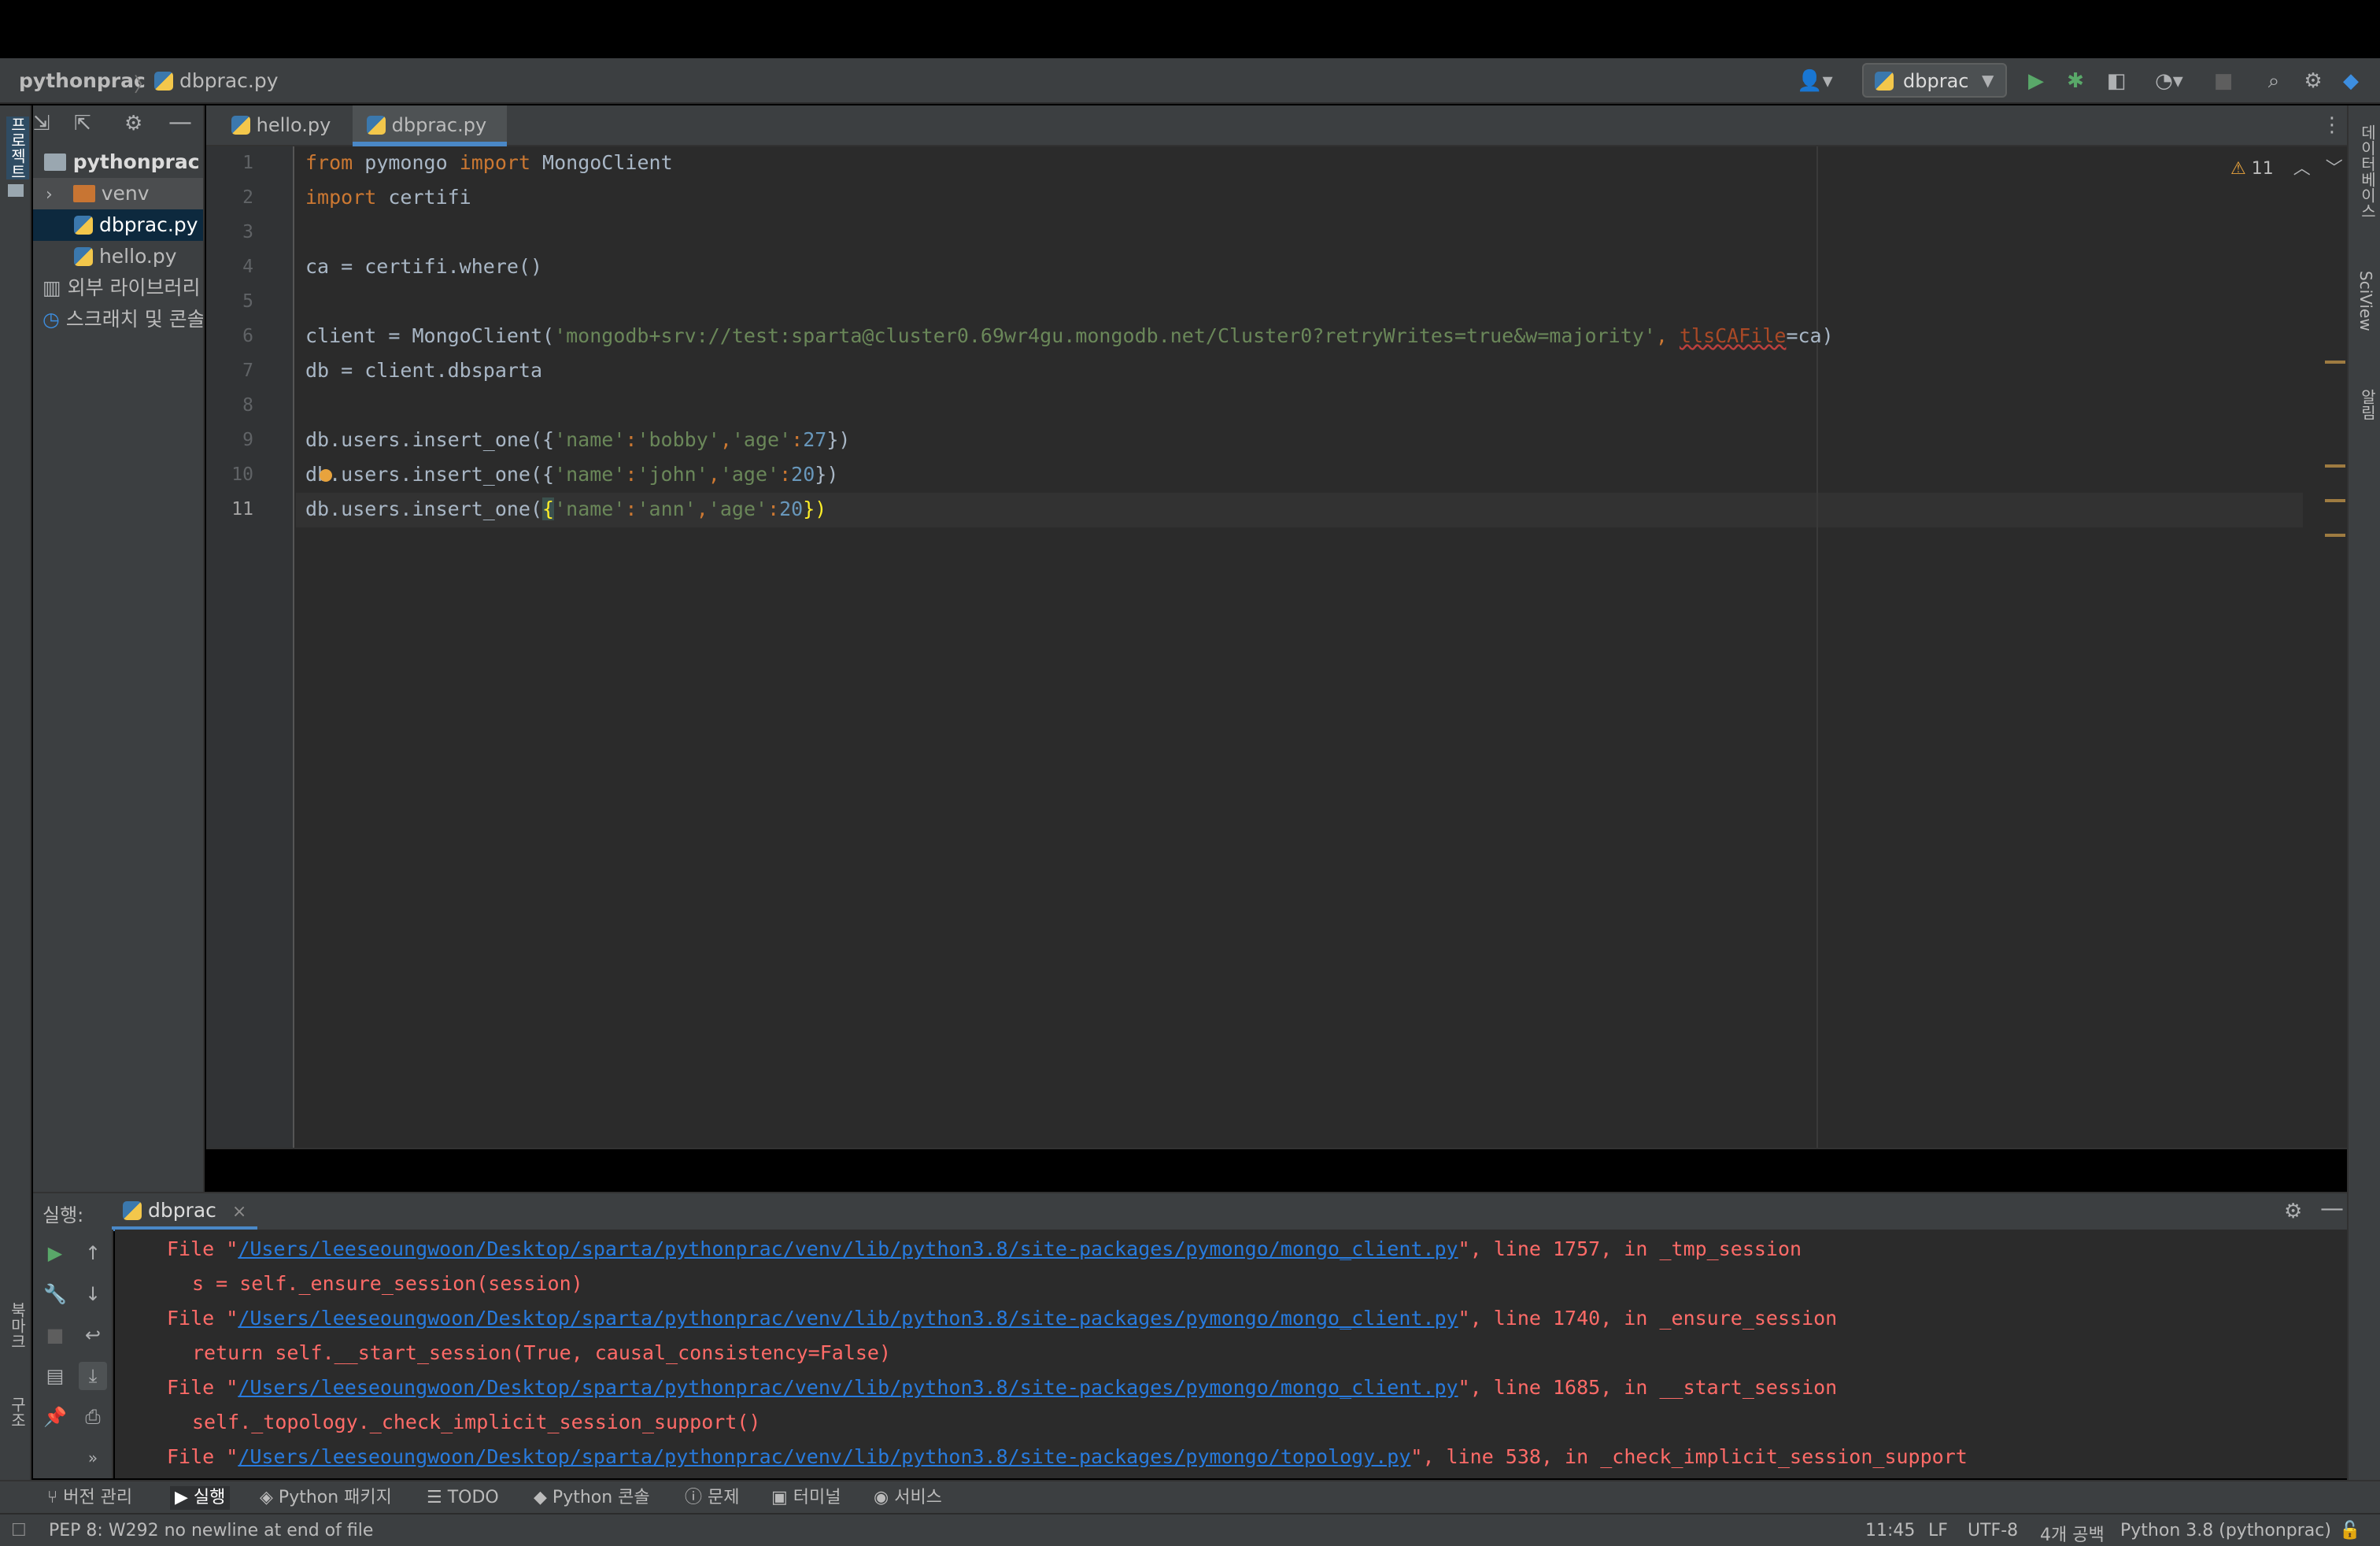  Describe the element at coordinates (118, 225) in the screenshot. I see `tree-item-dbprac: dbprac.py` at that location.